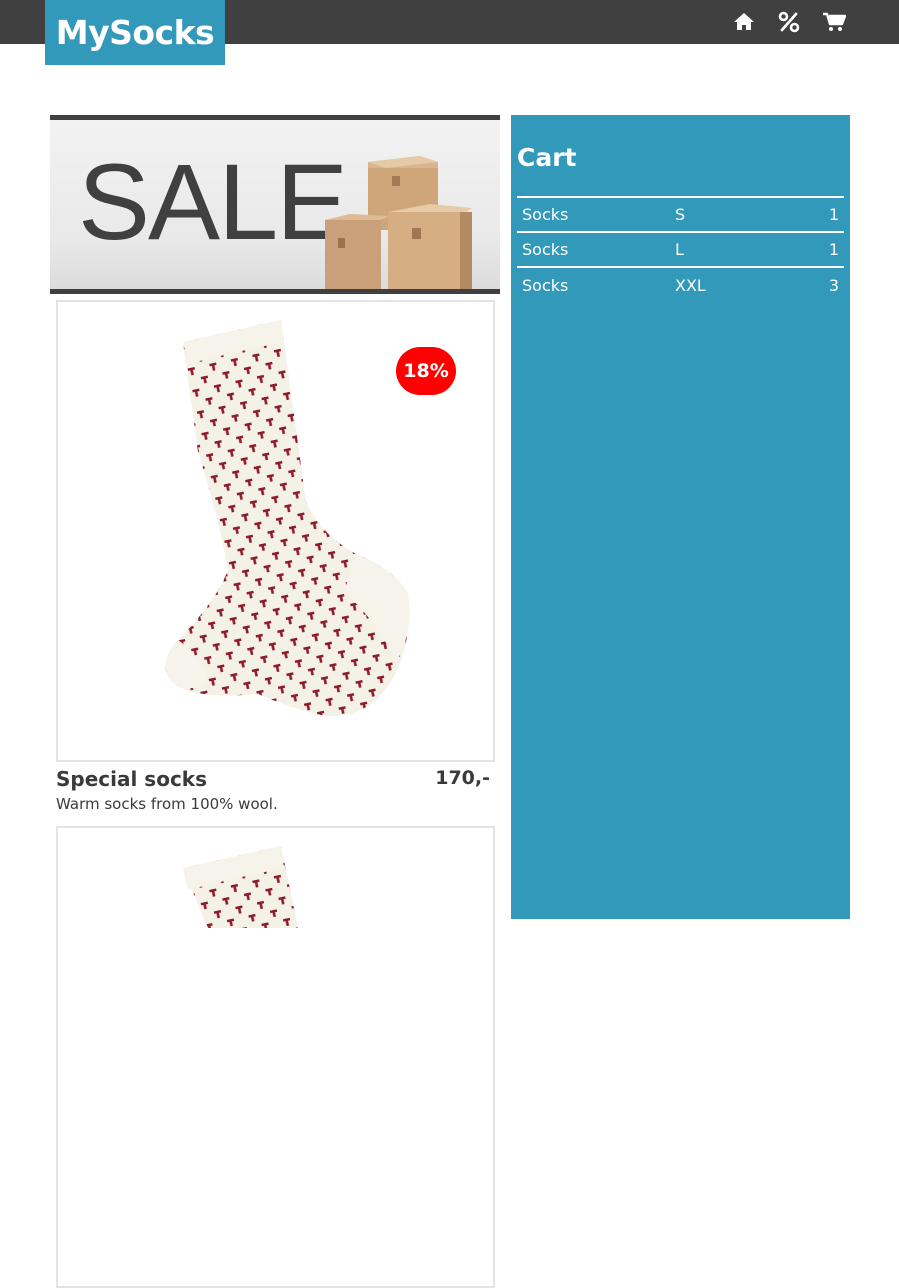 The image size is (899, 1288). Describe the element at coordinates (462, 778) in the screenshot. I see `product-price: 170,-` at that location.